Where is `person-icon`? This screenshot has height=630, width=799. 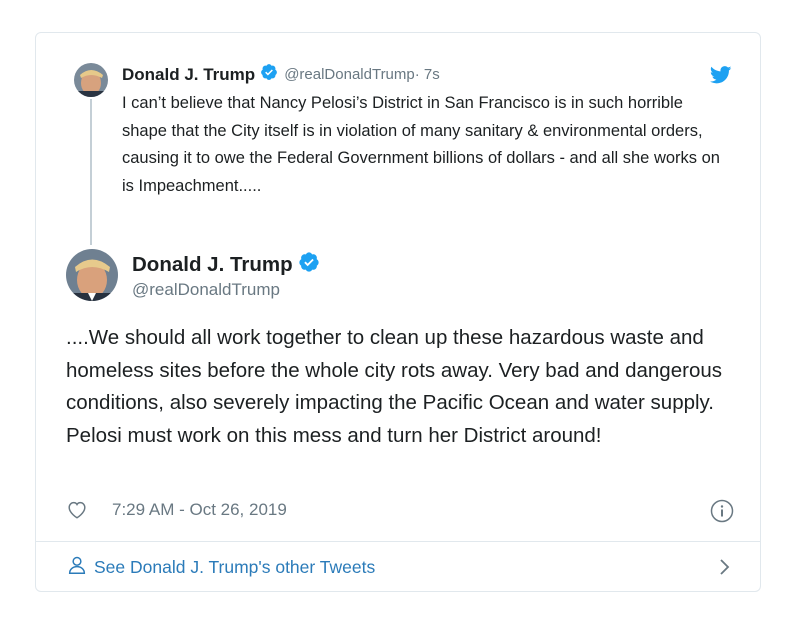 person-icon is located at coordinates (77, 567).